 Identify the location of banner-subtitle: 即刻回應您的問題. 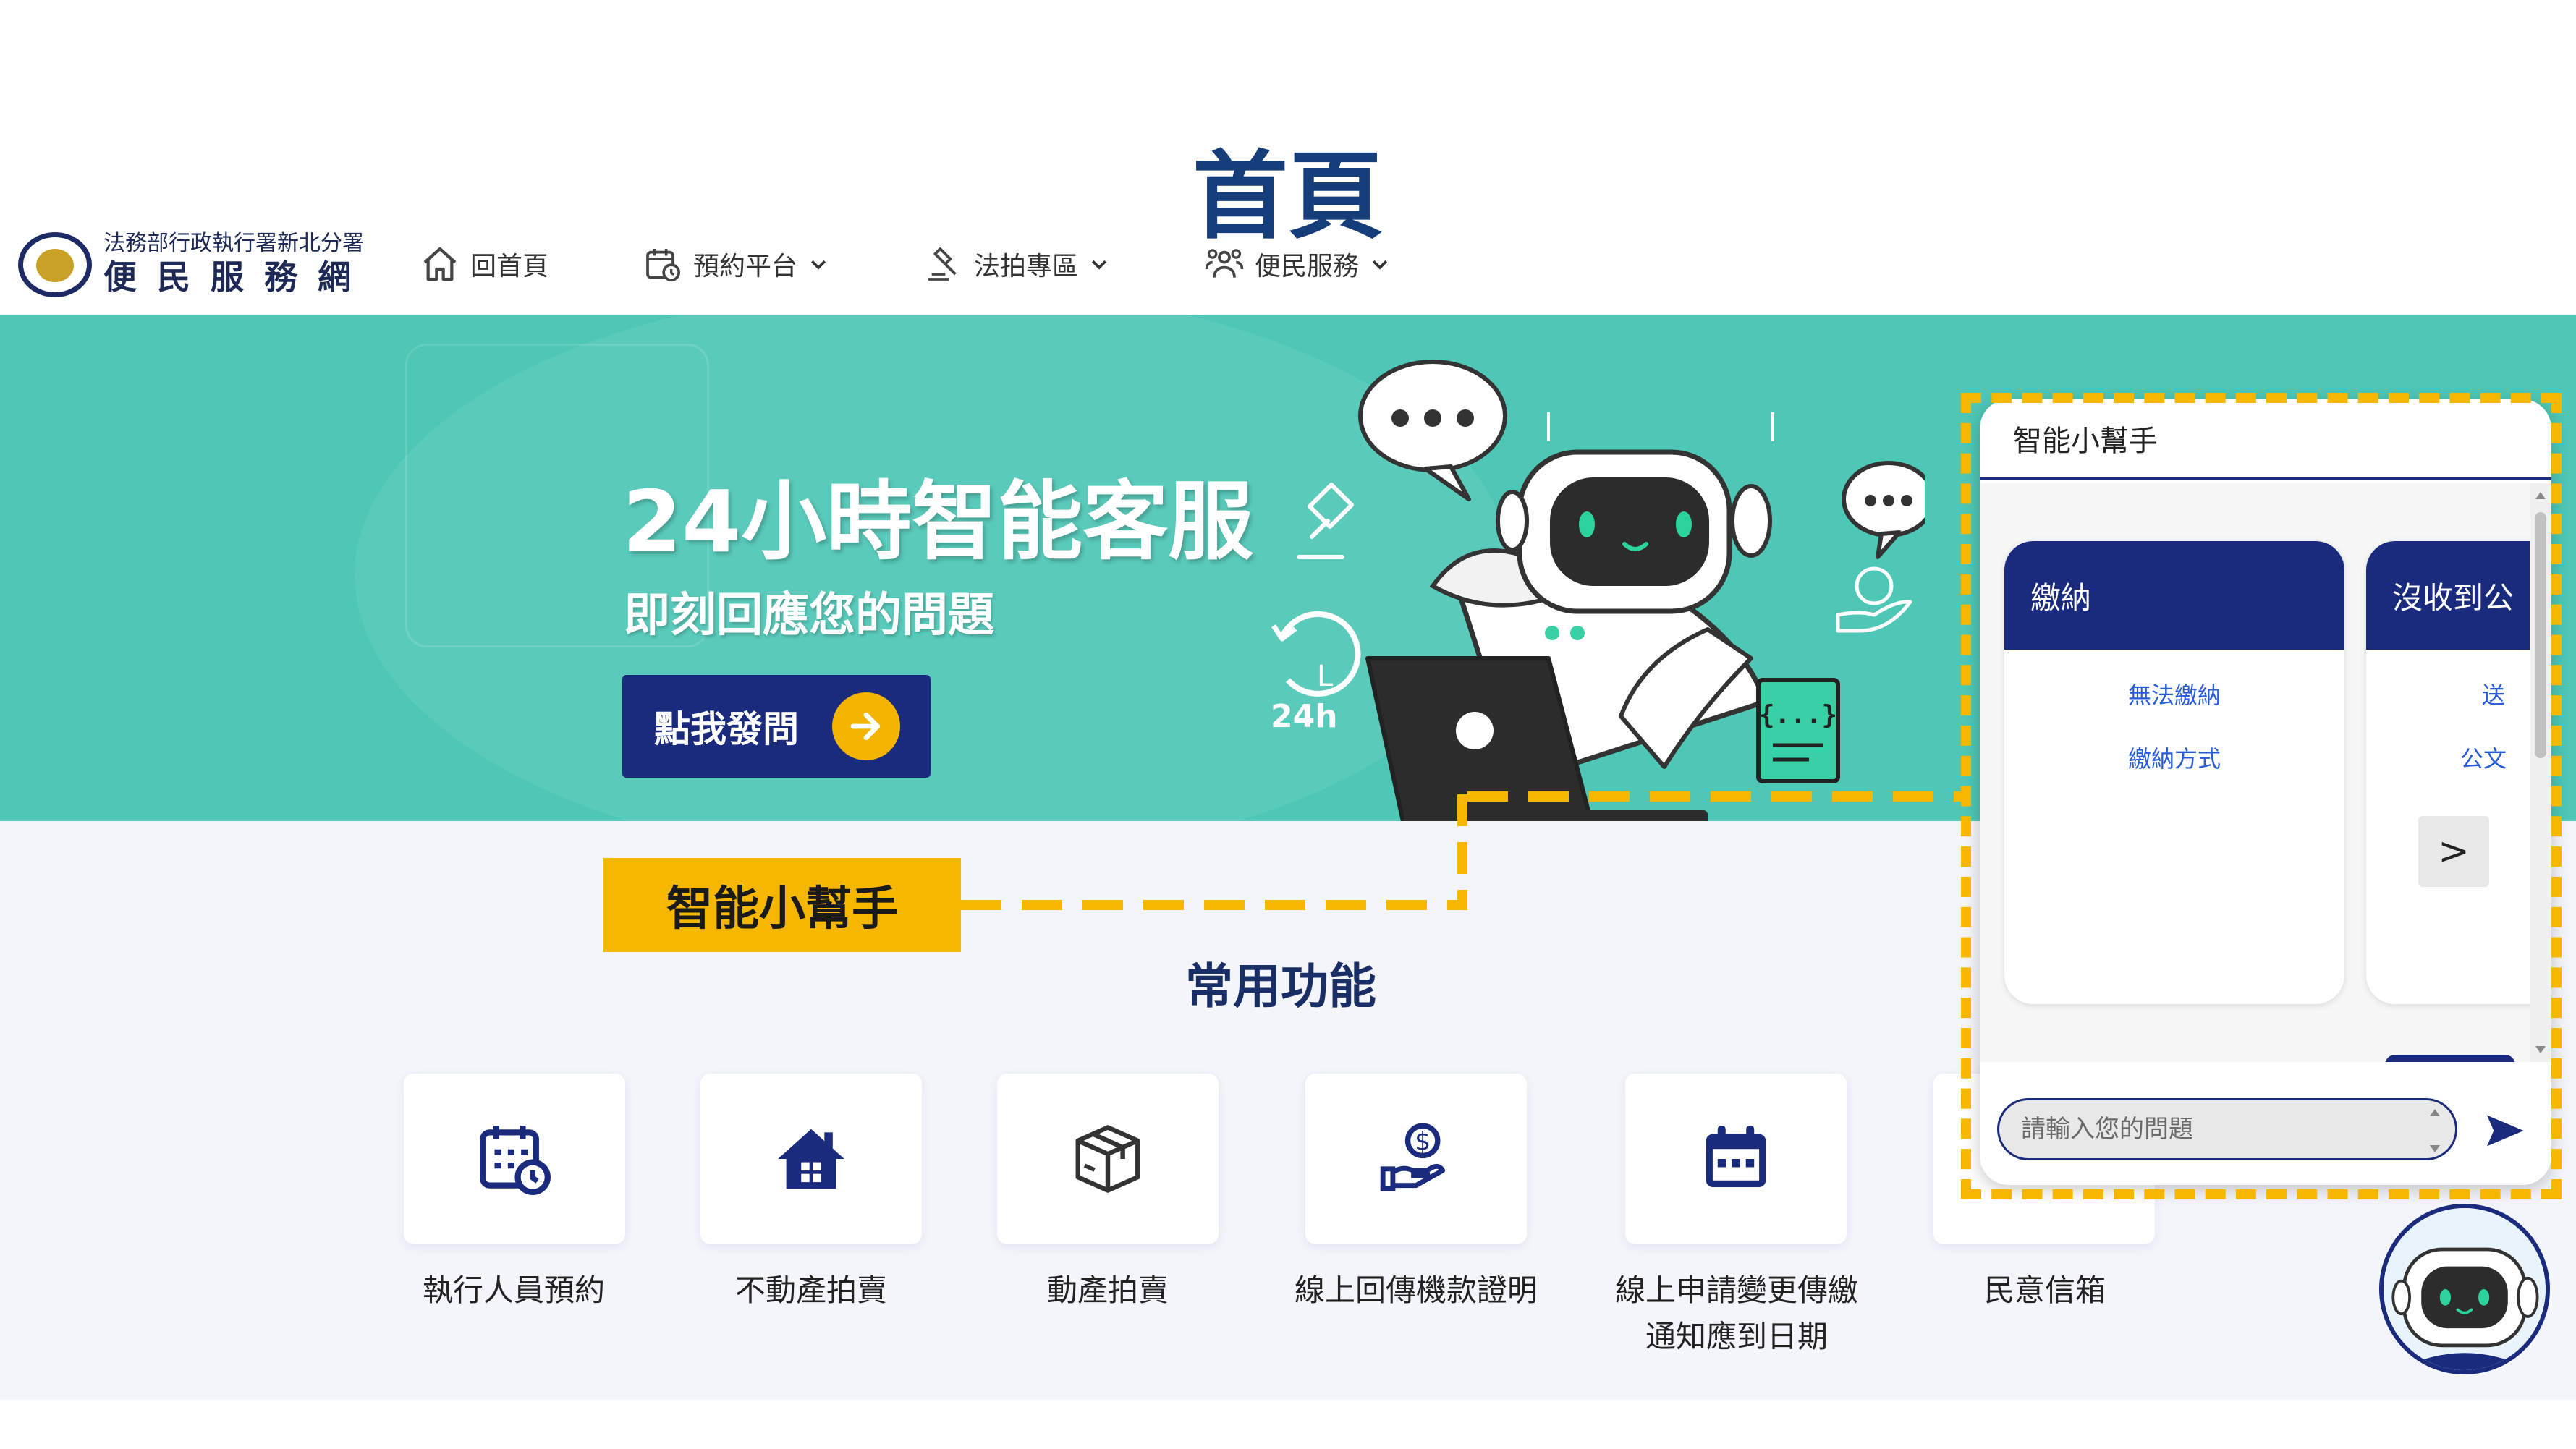
(809, 615).